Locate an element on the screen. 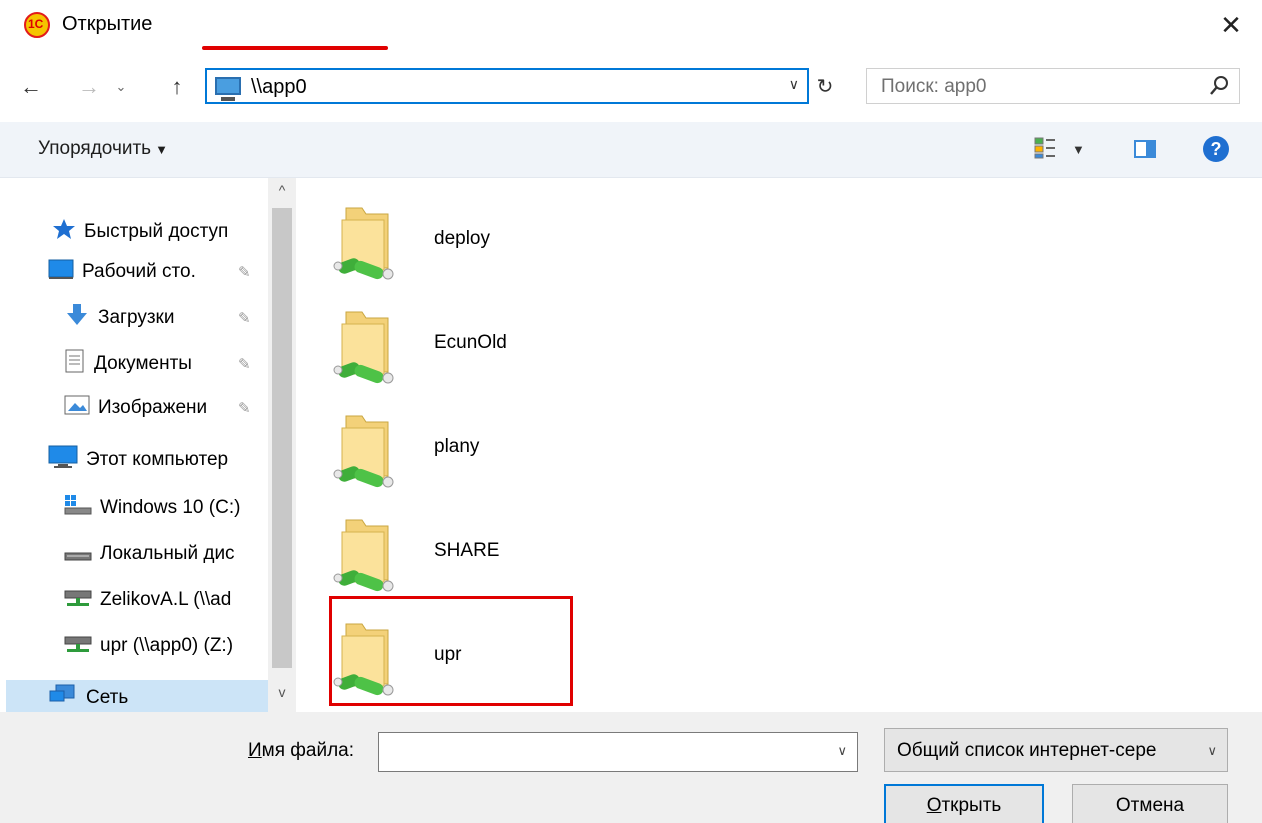  sidebar-item: Документы ✎ is located at coordinates (134, 364).